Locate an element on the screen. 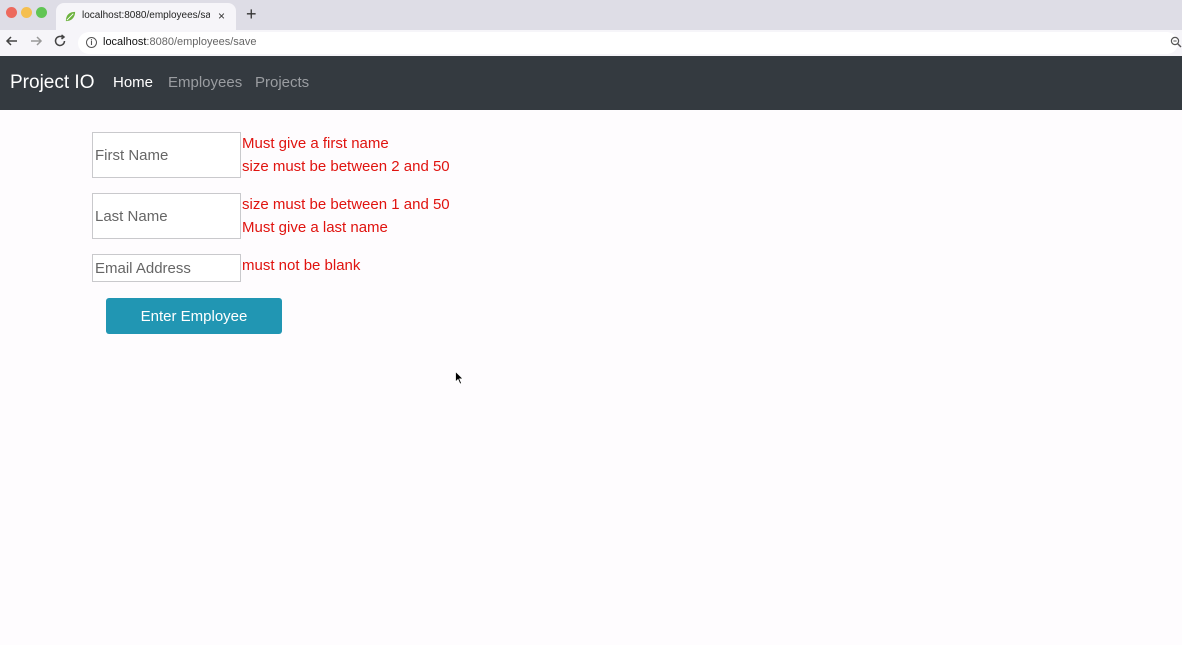  brand-logo: Project IO is located at coordinates (52, 83).